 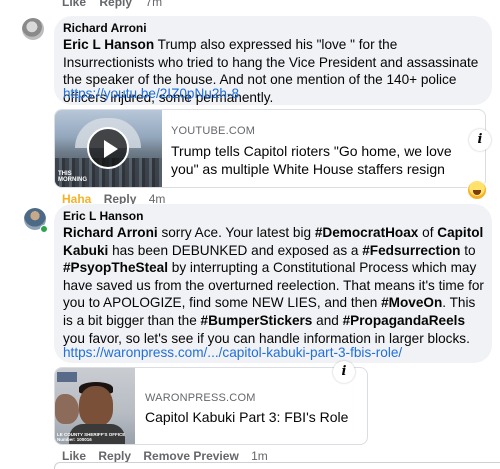 What do you see at coordinates (44, 229) in the screenshot?
I see `online-status-icon` at bounding box center [44, 229].